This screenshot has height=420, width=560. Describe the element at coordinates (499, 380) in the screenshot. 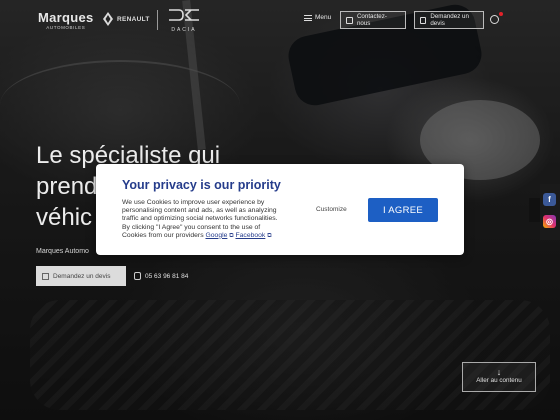

I see `skip-to-content-label: Aller au contenu` at that location.